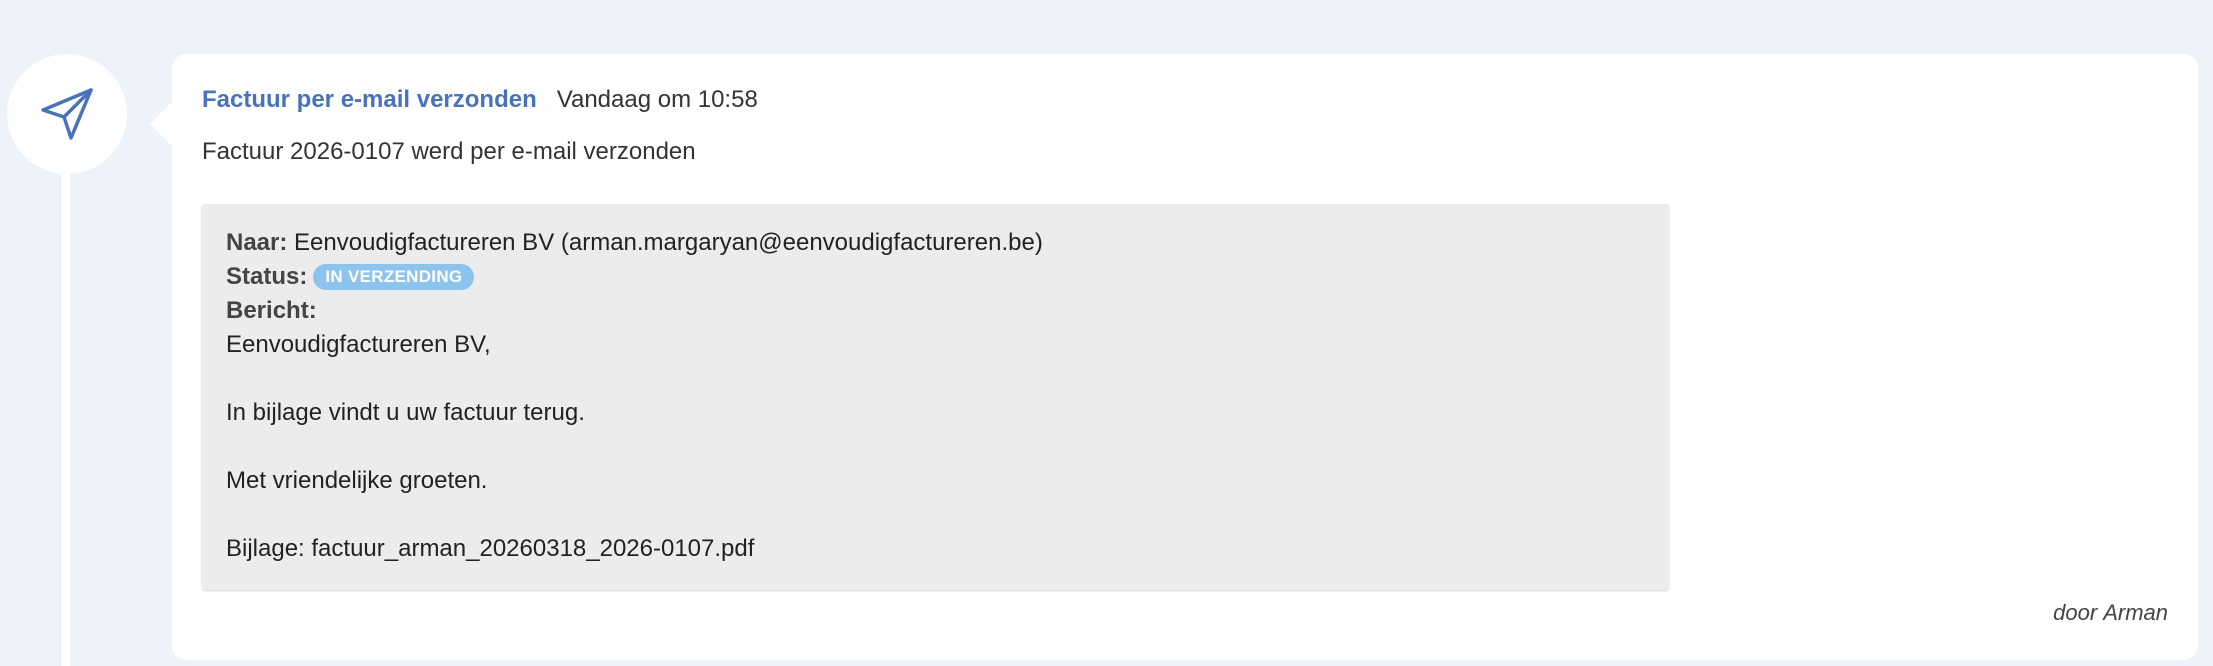 Image resolution: width=2213 pixels, height=666 pixels. I want to click on recipient-label: Naar:, so click(257, 242).